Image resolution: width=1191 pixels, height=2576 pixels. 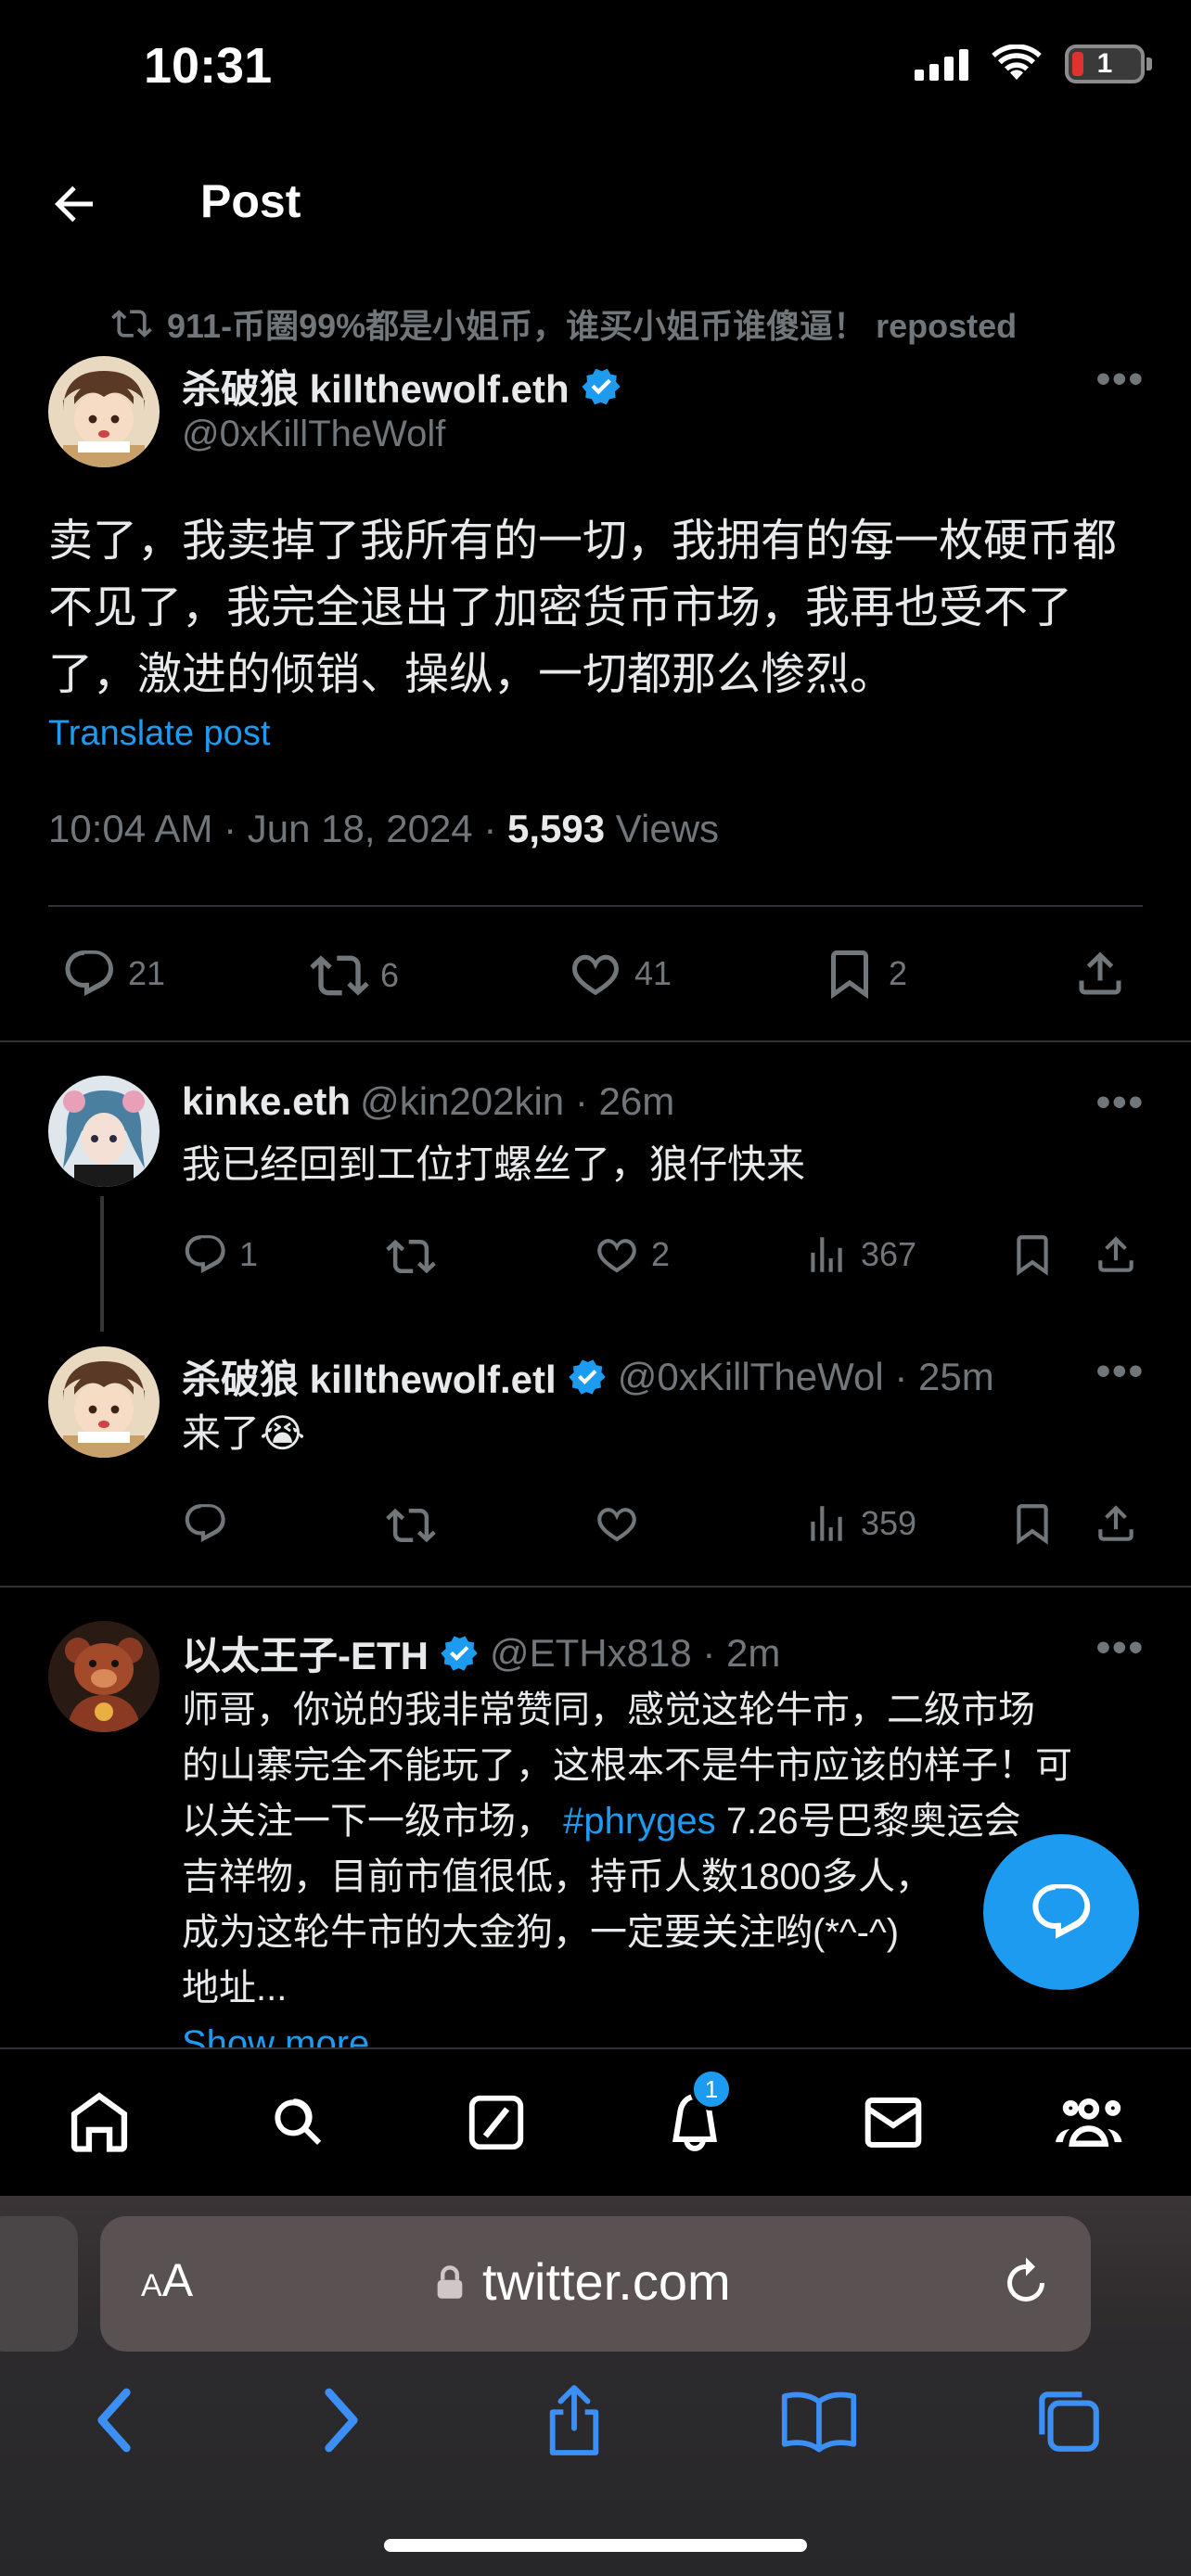 I want to click on grok-icon, so click(x=496, y=2123).